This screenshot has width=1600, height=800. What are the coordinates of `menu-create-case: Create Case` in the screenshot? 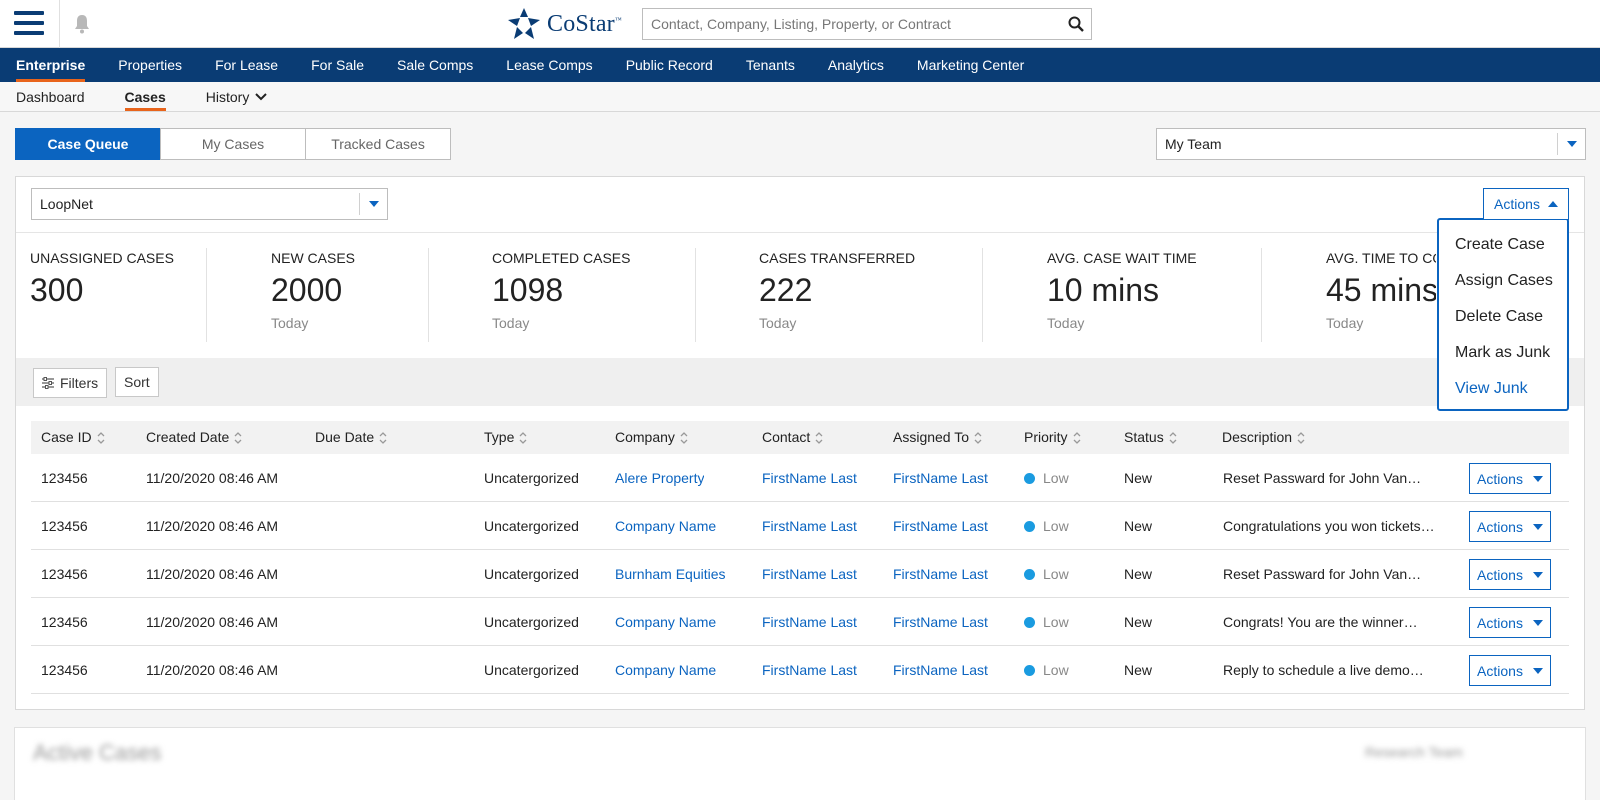 It's located at (1503, 245).